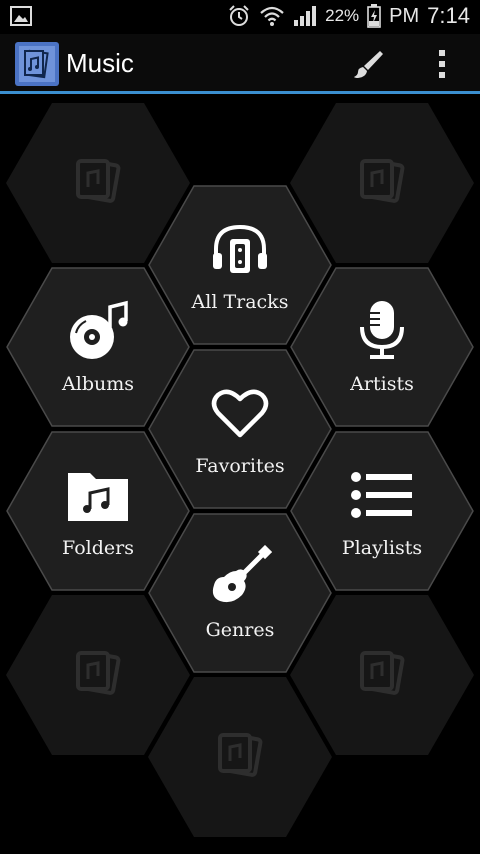  What do you see at coordinates (305, 16) in the screenshot?
I see `signal-icon` at bounding box center [305, 16].